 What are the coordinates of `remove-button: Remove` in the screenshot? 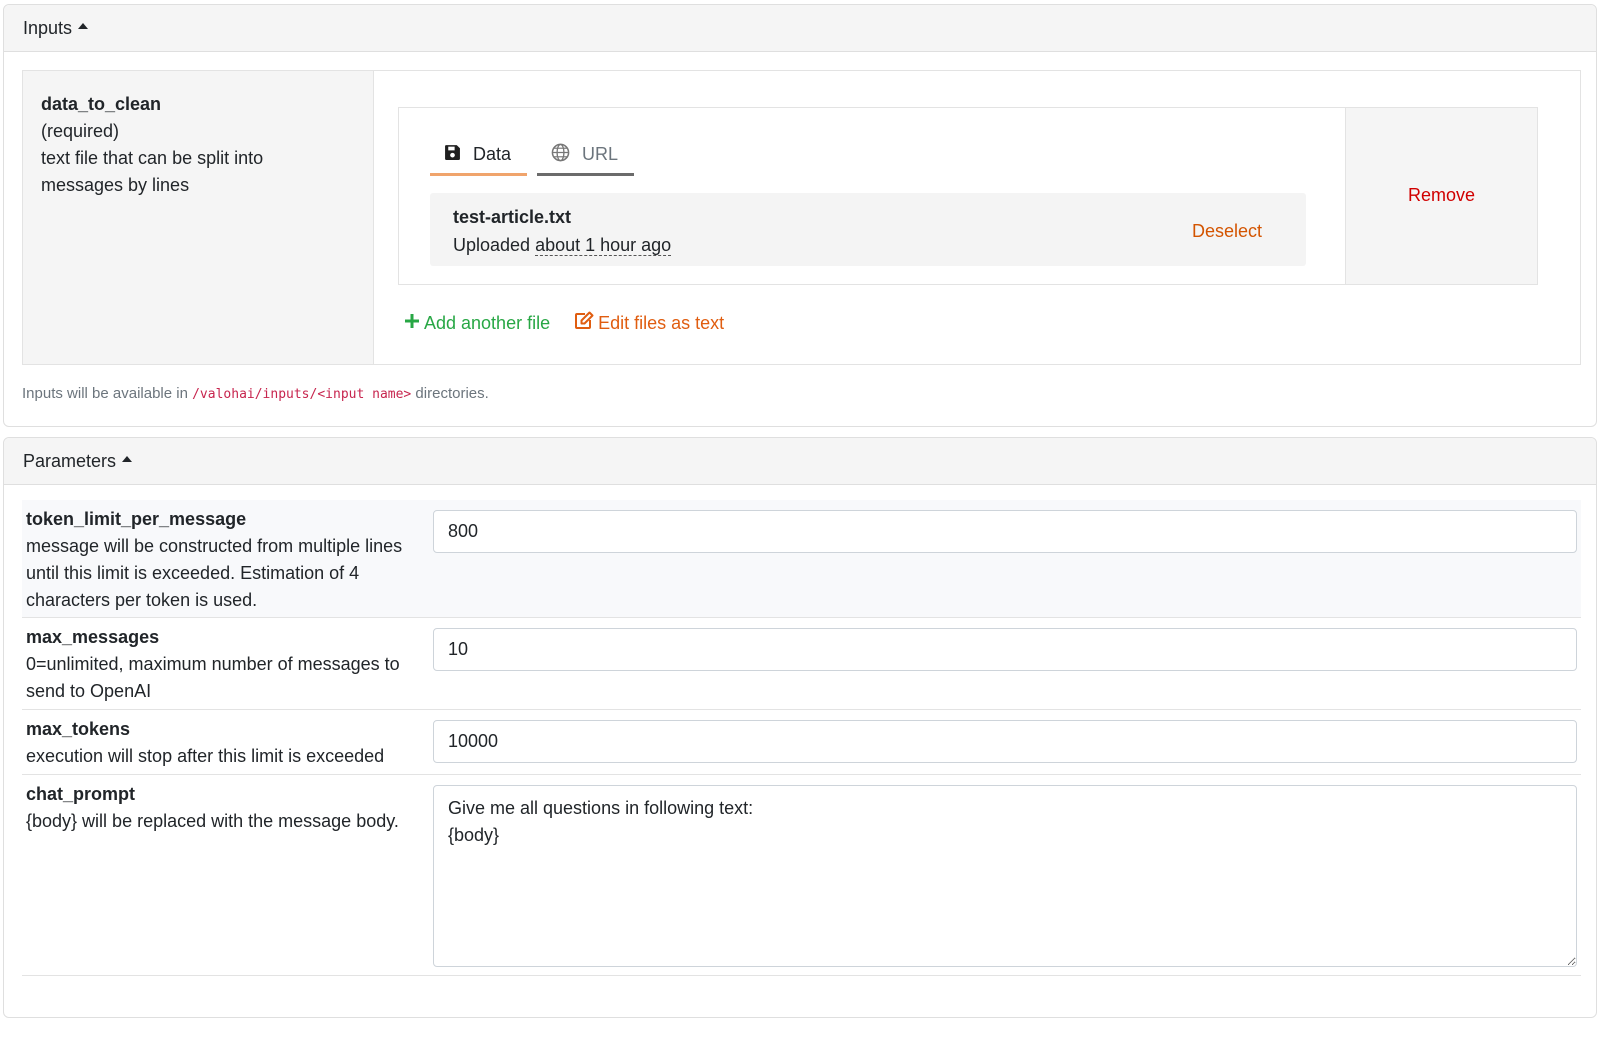 It's located at (1441, 195).